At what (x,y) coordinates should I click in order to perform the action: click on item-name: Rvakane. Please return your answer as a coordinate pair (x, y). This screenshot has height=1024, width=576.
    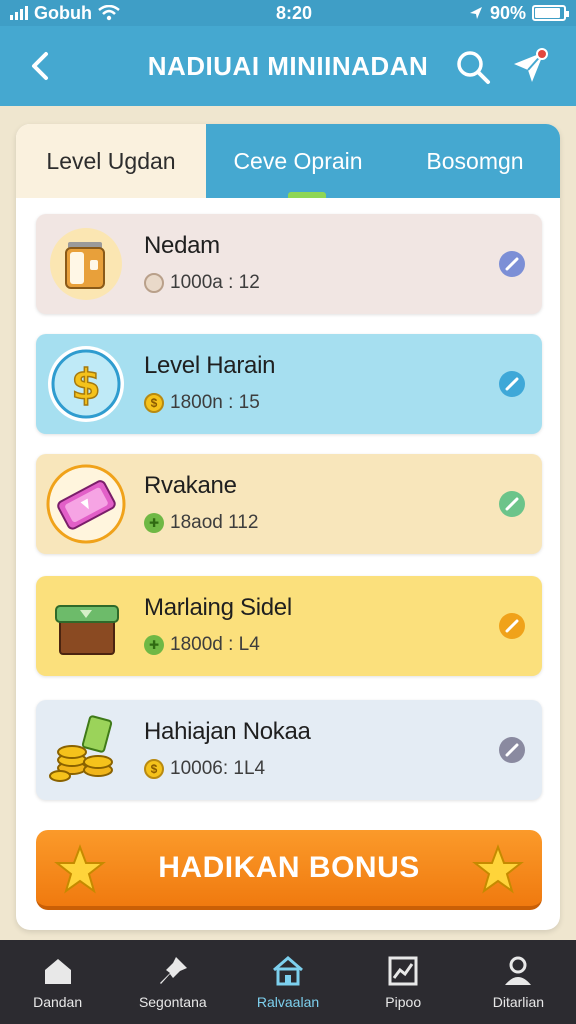
    Looking at the image, I should click on (190, 485).